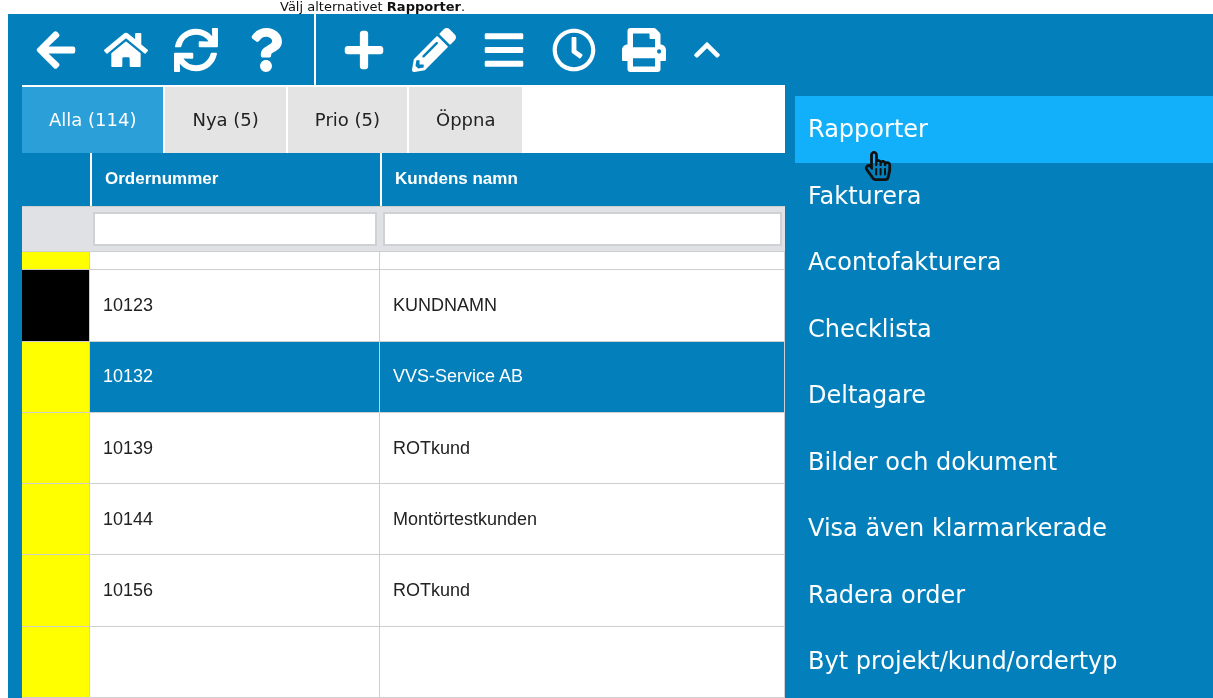 Image resolution: width=1213 pixels, height=698 pixels. Describe the element at coordinates (373, 7) in the screenshot. I see `instruction-text: Välj alternativet Rapporter.` at that location.